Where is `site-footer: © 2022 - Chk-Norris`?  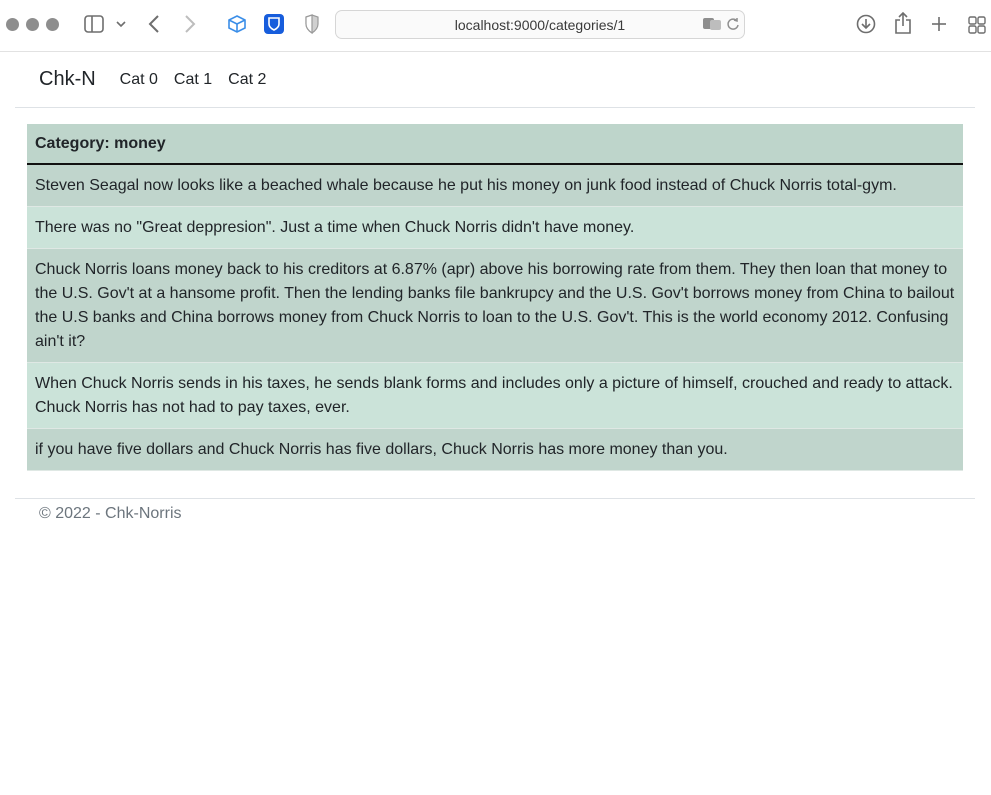 site-footer: © 2022 - Chk-Norris is located at coordinates (495, 512).